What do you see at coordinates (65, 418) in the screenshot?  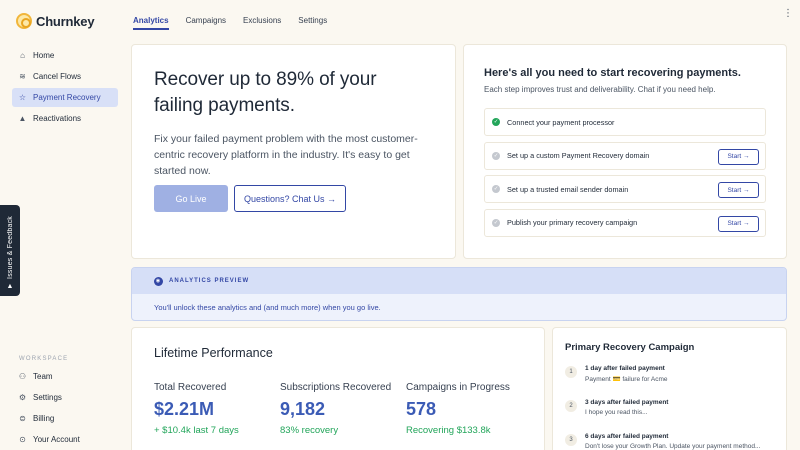 I see `sidebar-item-billing: ⊜ Billing` at bounding box center [65, 418].